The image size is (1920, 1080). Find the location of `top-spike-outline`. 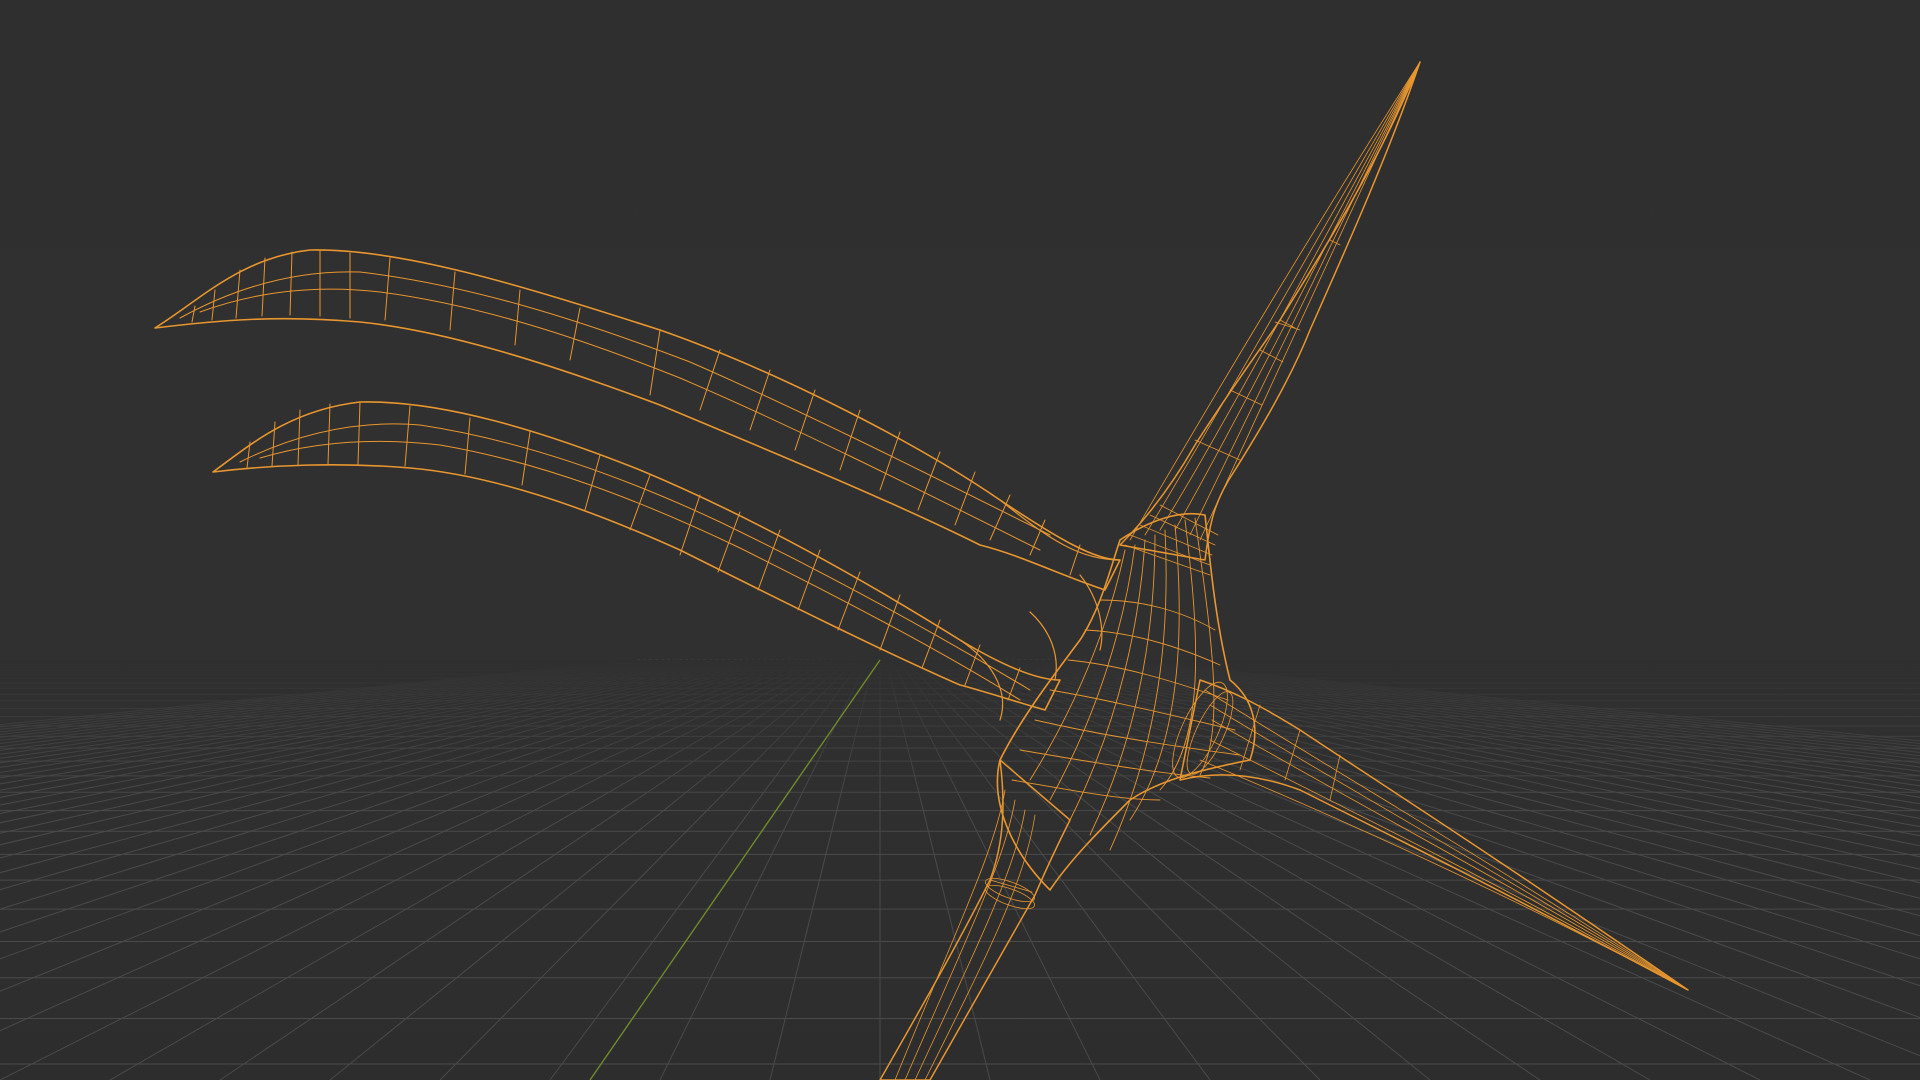

top-spike-outline is located at coordinates (1270, 311).